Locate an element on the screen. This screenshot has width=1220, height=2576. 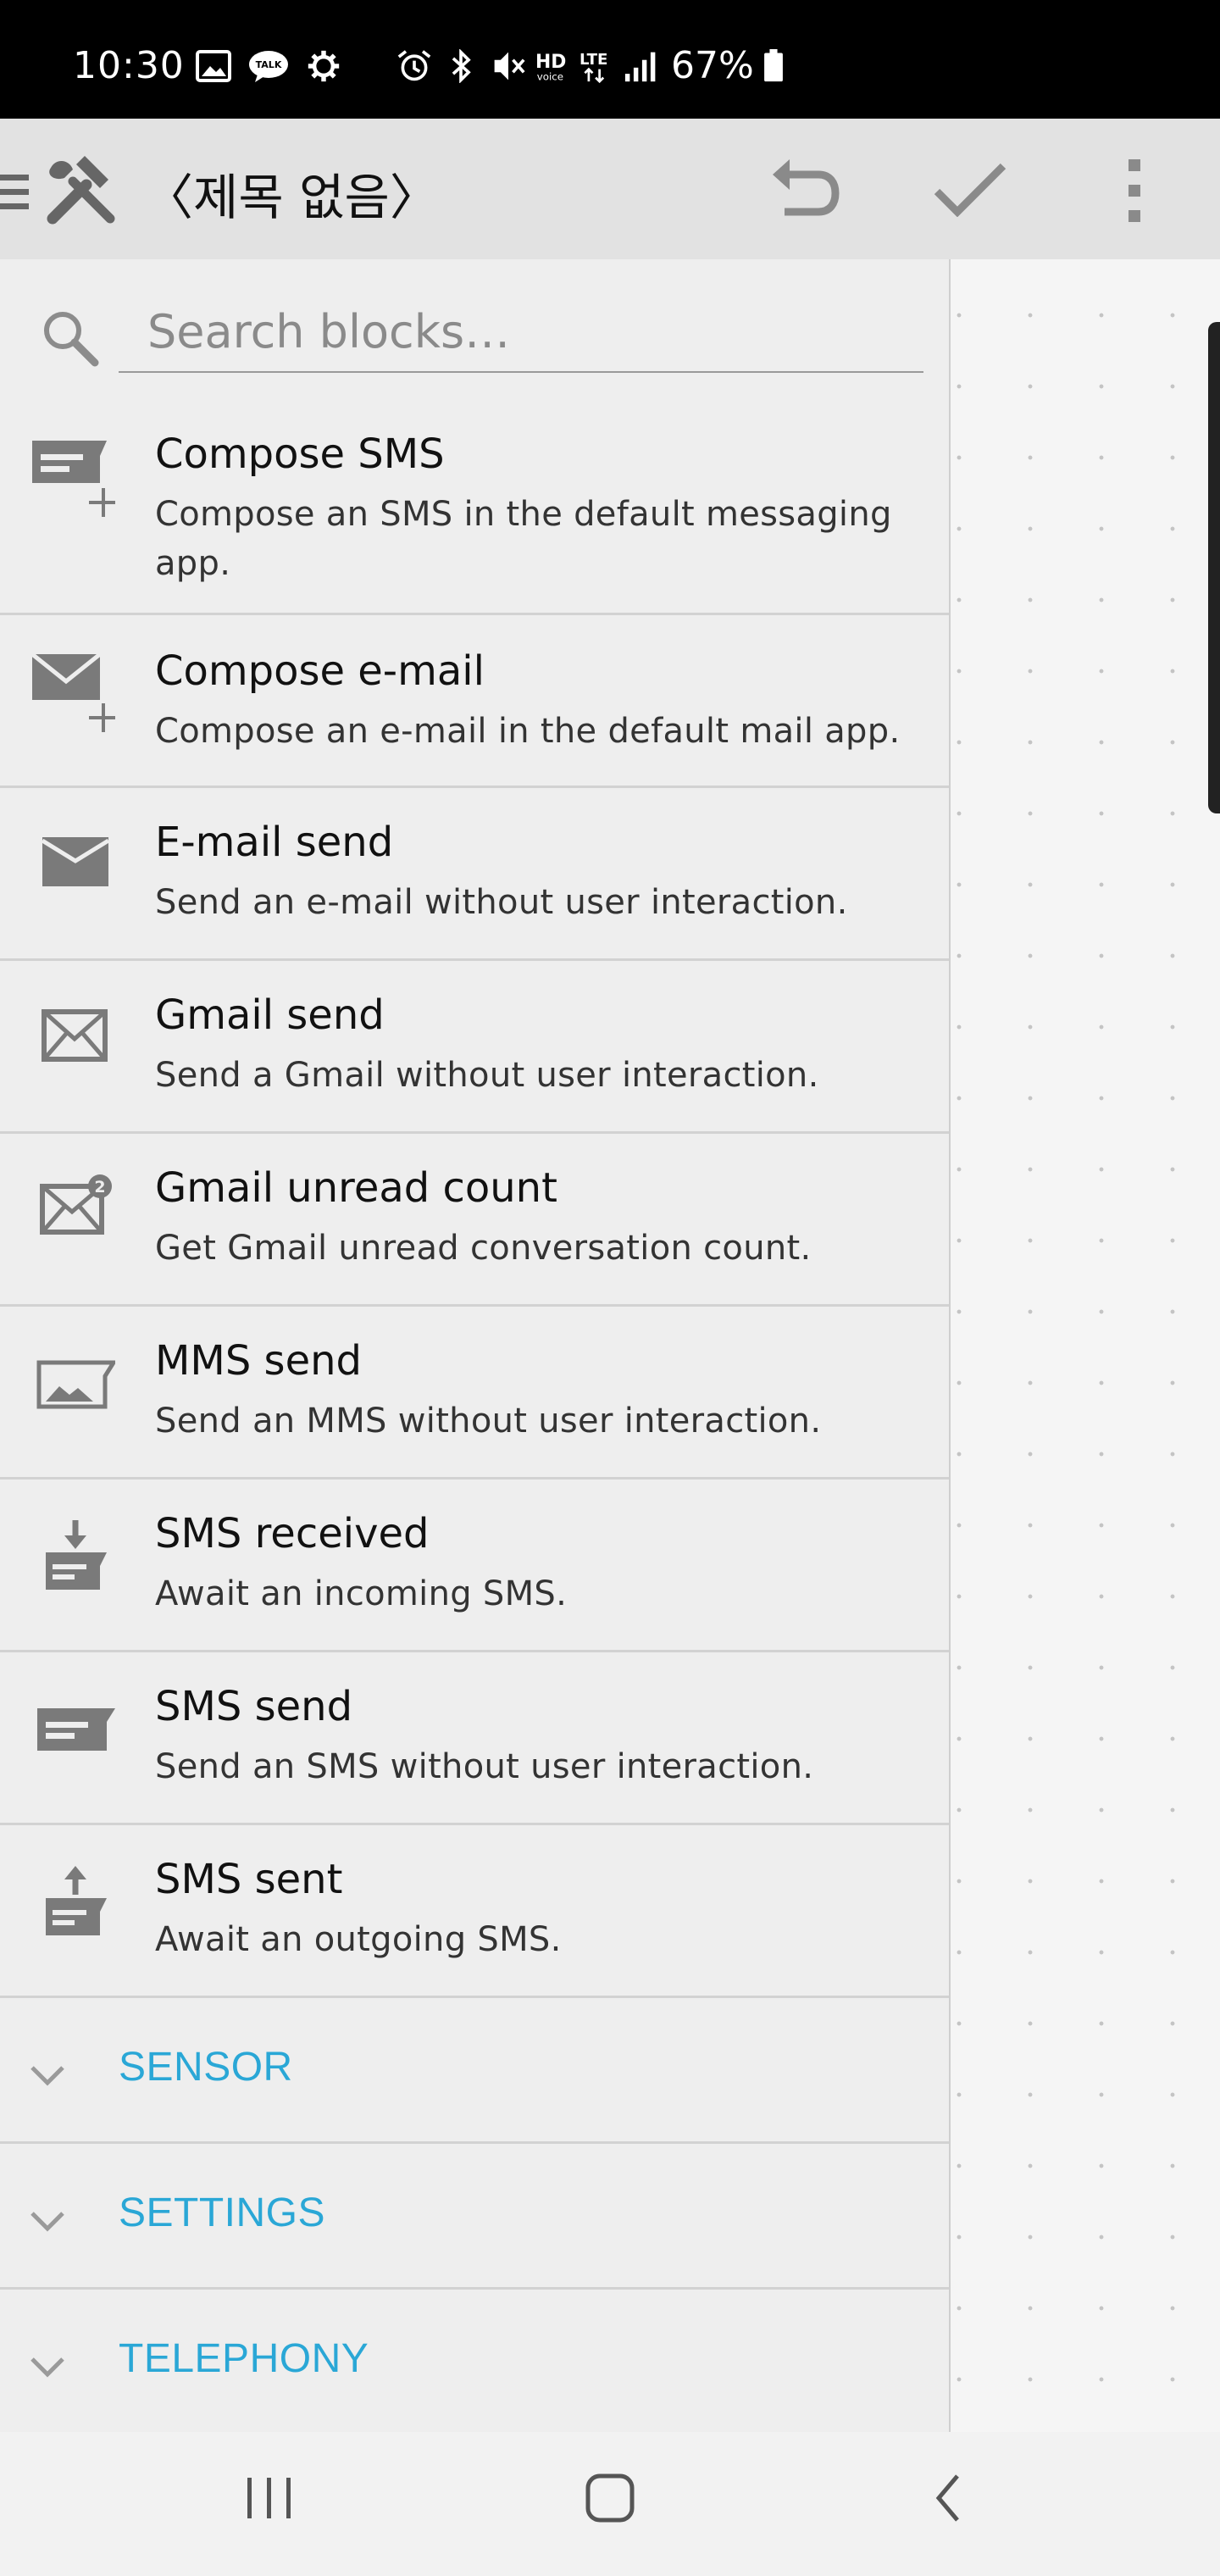
block-description: Send an MMS without user interaction. is located at coordinates (488, 1421).